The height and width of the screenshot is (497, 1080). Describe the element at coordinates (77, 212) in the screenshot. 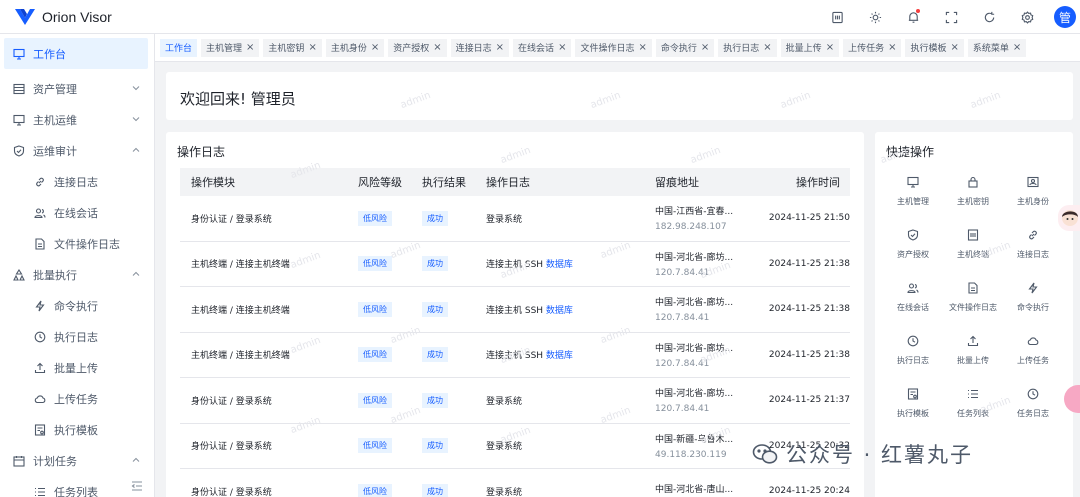

I see `sidebar-item-online-session: 在线会话` at that location.